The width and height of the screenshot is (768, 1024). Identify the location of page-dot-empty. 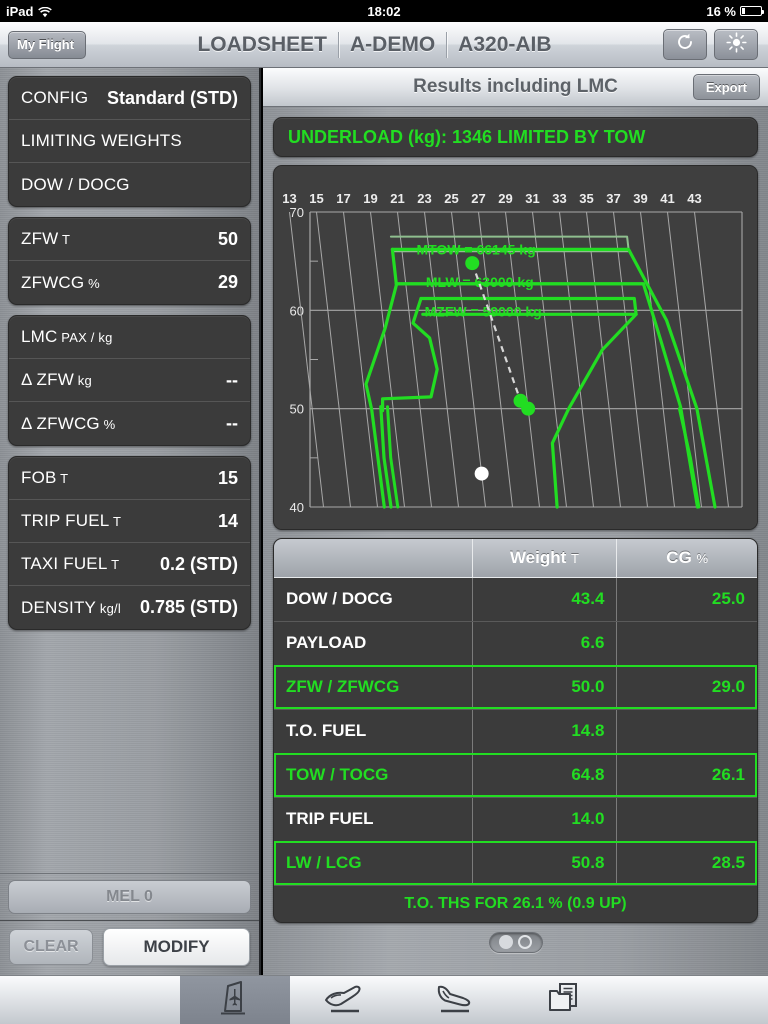
(525, 942).